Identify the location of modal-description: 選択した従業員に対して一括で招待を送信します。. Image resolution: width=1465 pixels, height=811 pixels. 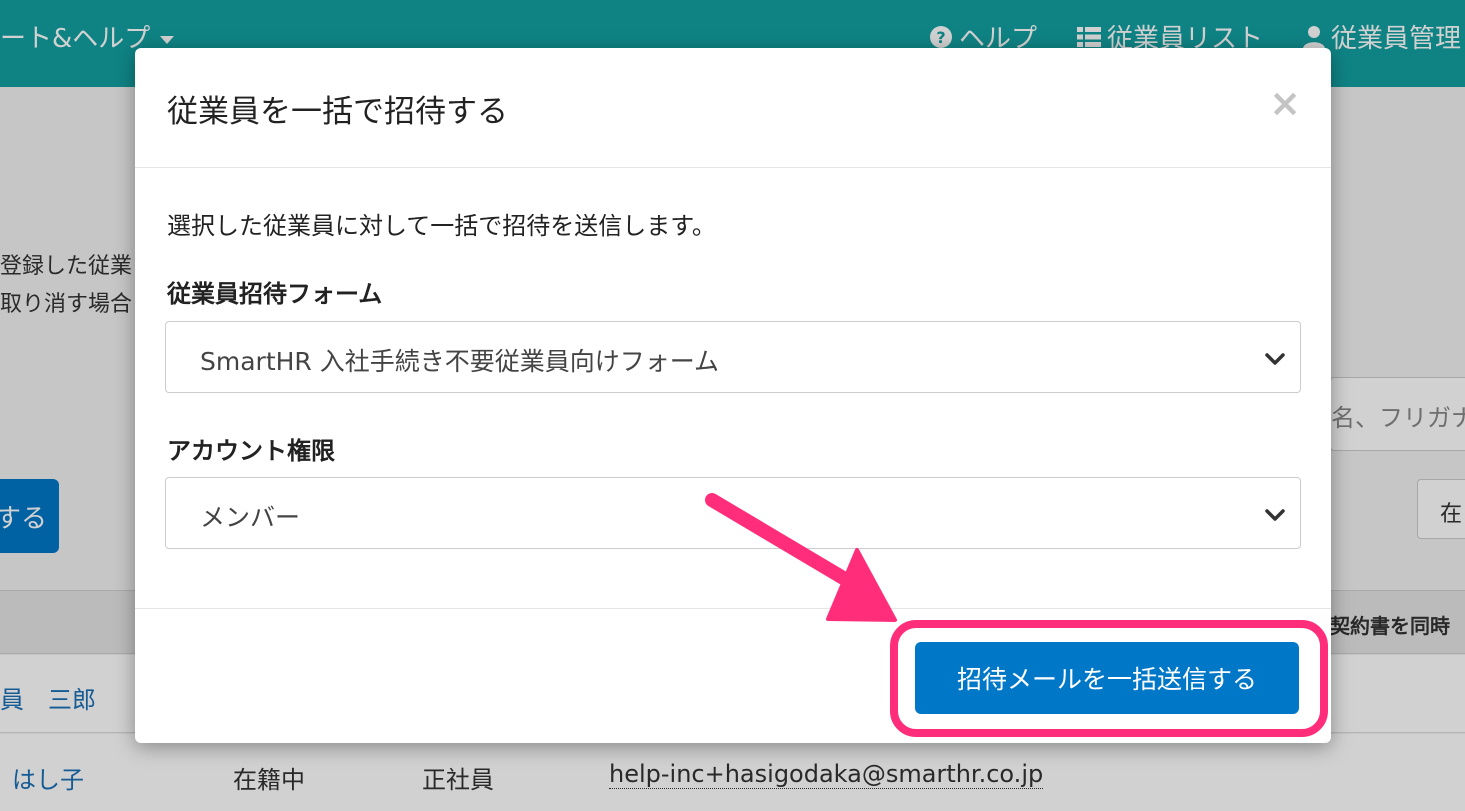
(441, 226).